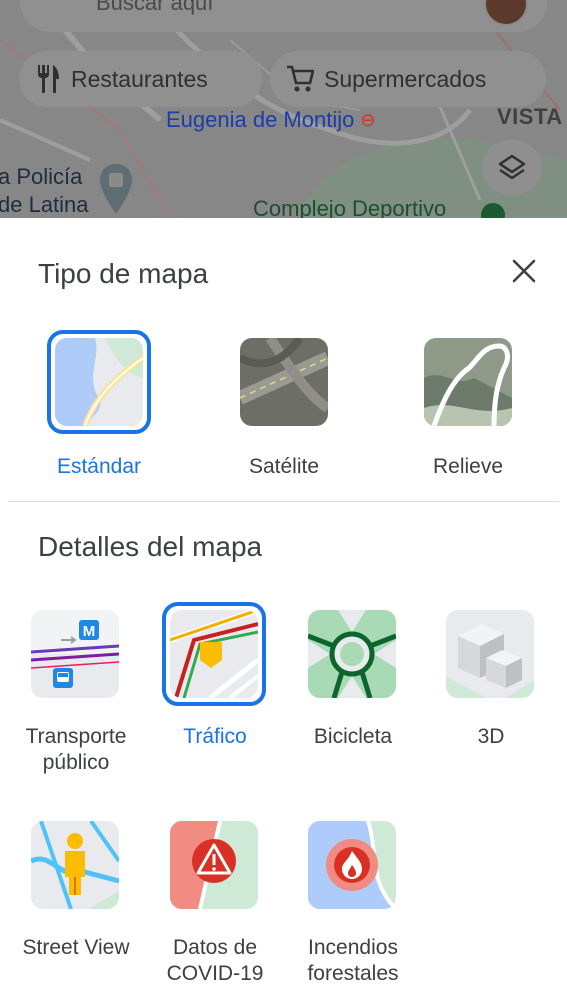  What do you see at coordinates (350, 207) in the screenshot?
I see `map-label-sports-complex: Complejo Deportivo` at bounding box center [350, 207].